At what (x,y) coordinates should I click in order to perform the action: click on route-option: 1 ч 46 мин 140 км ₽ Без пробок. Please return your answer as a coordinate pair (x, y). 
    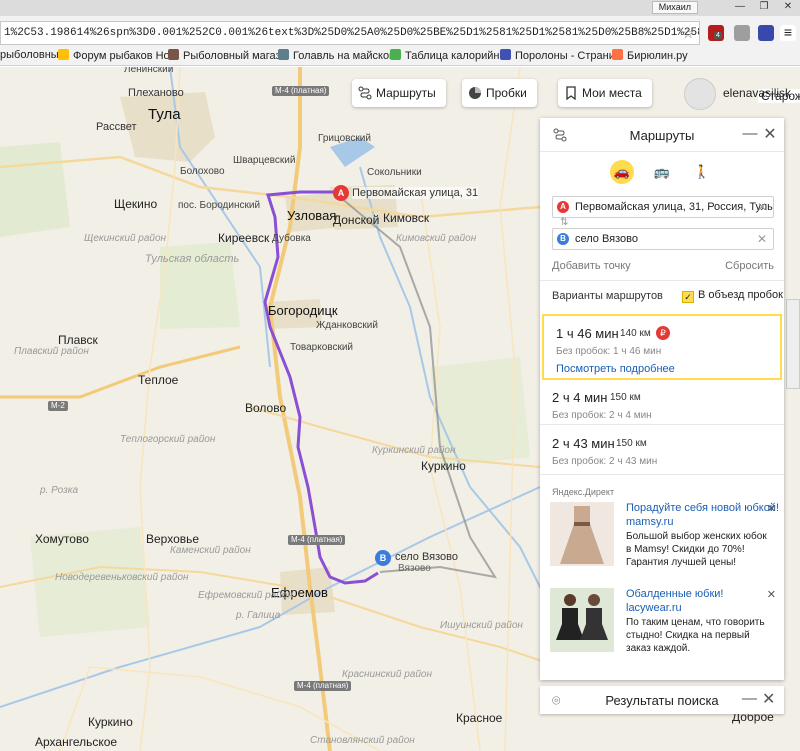
    Looking at the image, I should click on (662, 347).